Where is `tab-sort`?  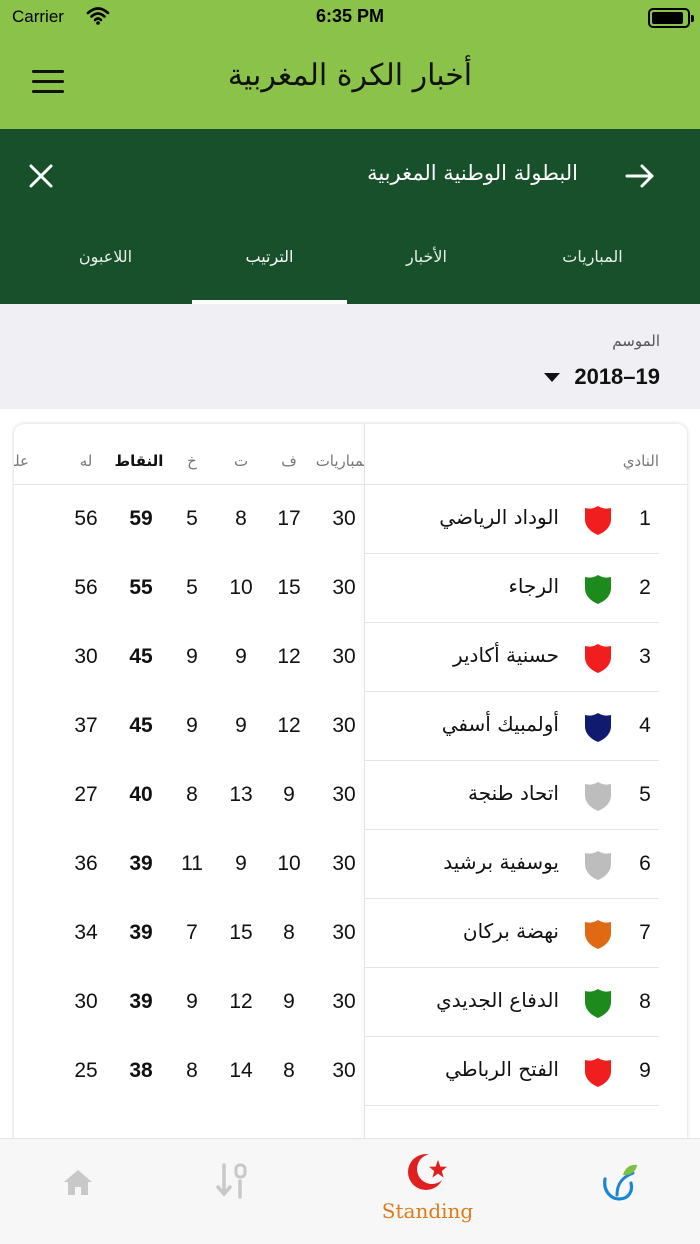 tab-sort is located at coordinates (262, 1191).